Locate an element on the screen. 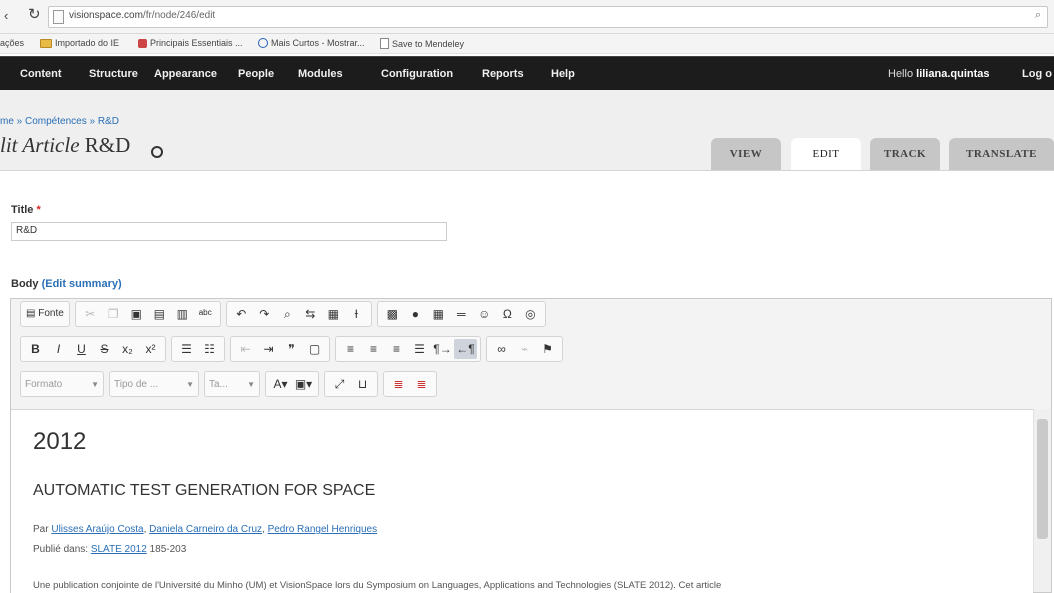 Image resolution: width=1054 pixels, height=593 pixels. reload-icon: ↻ is located at coordinates (34, 14).